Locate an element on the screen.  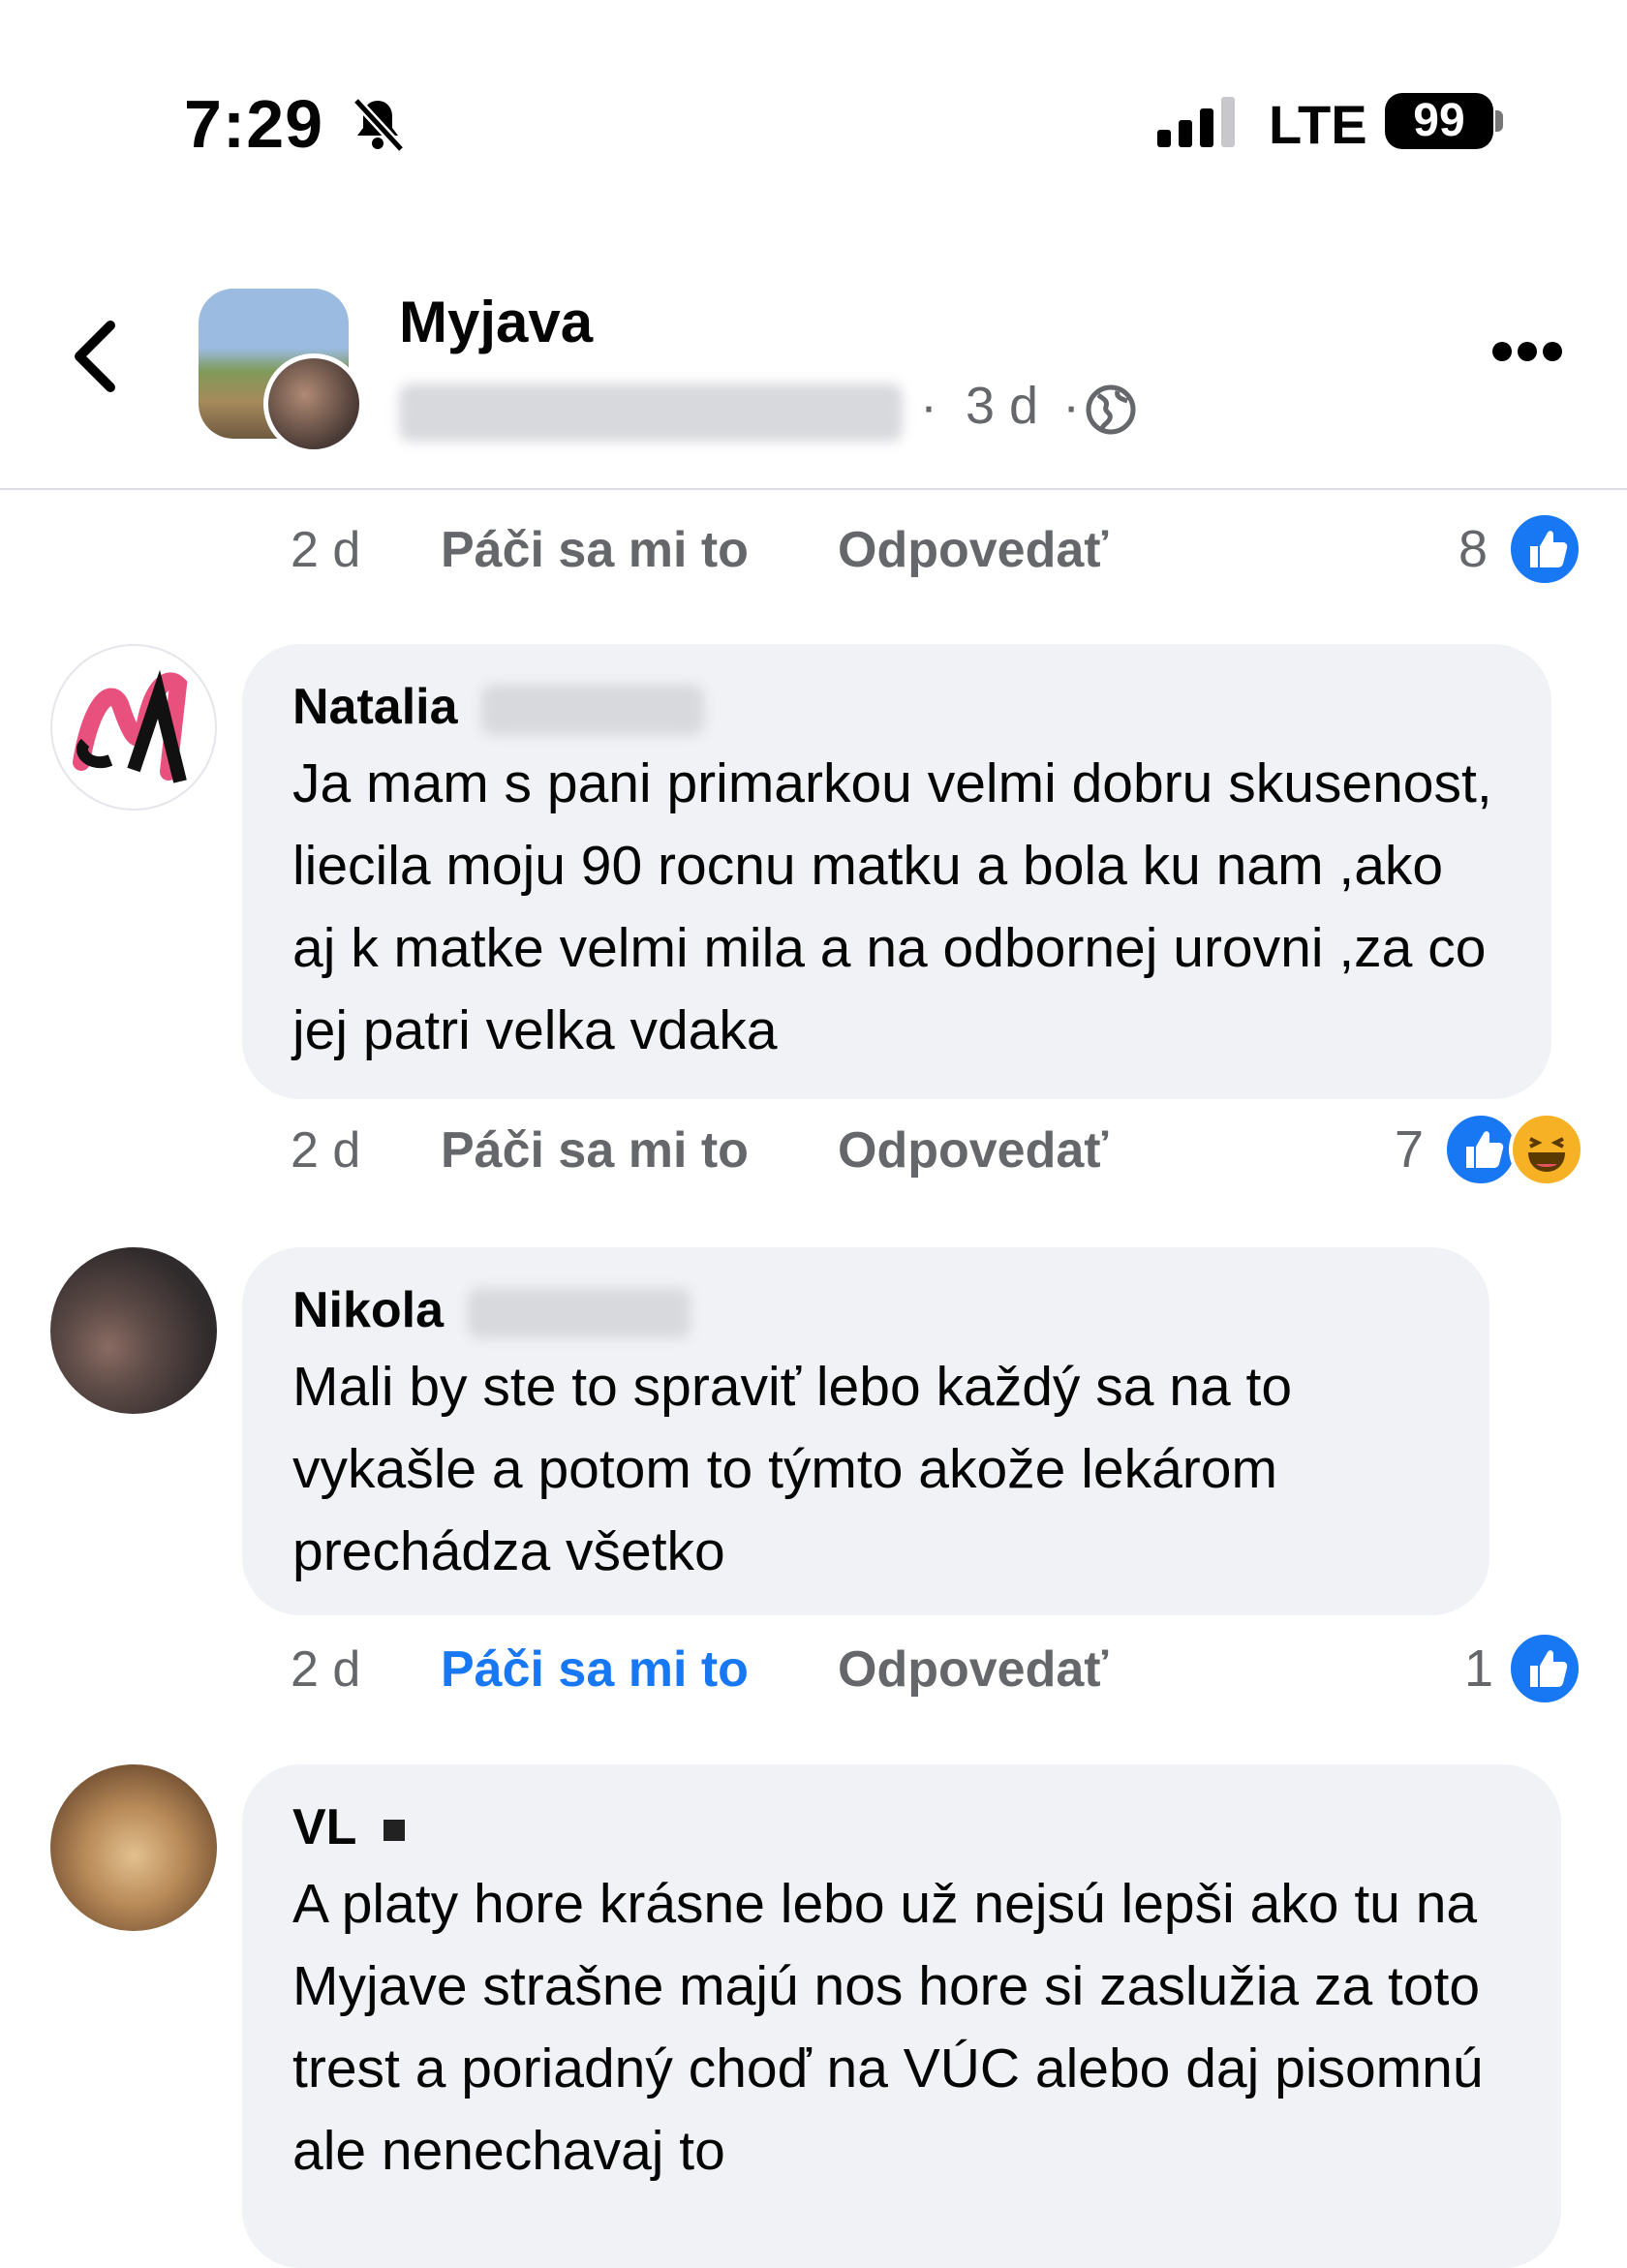
post-header: Myjava · 3 d · is located at coordinates (813, 342).